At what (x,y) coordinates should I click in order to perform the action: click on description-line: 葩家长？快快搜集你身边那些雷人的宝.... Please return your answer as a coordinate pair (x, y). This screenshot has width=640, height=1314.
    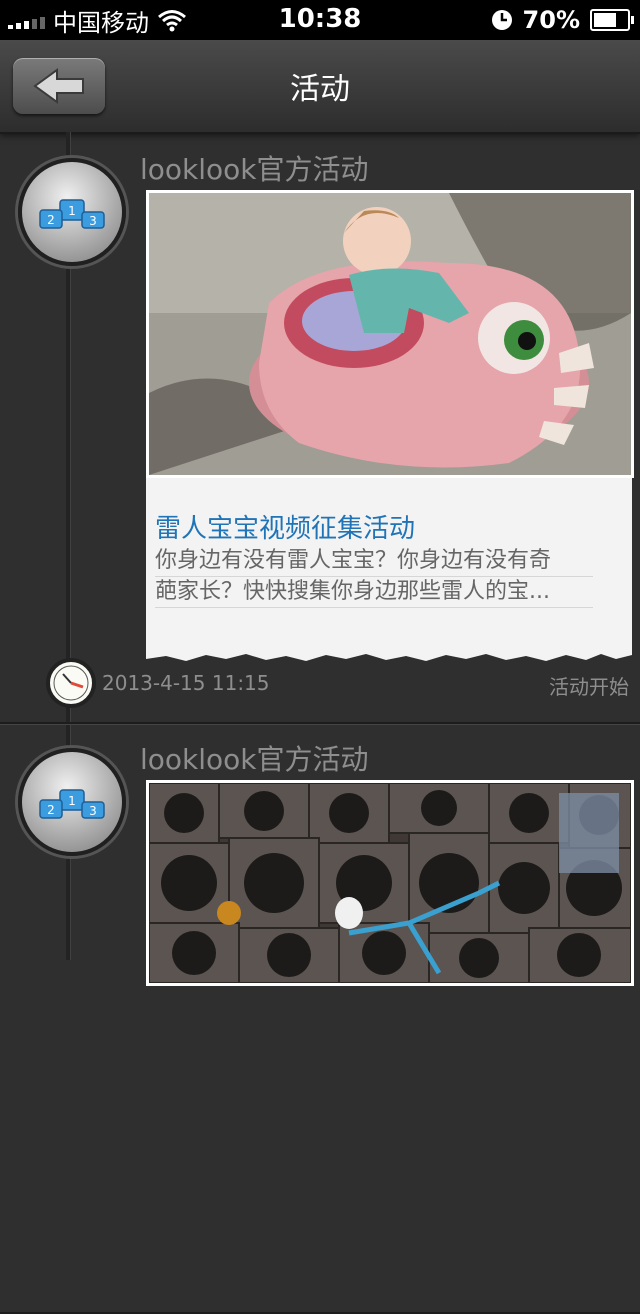
    Looking at the image, I should click on (374, 592).